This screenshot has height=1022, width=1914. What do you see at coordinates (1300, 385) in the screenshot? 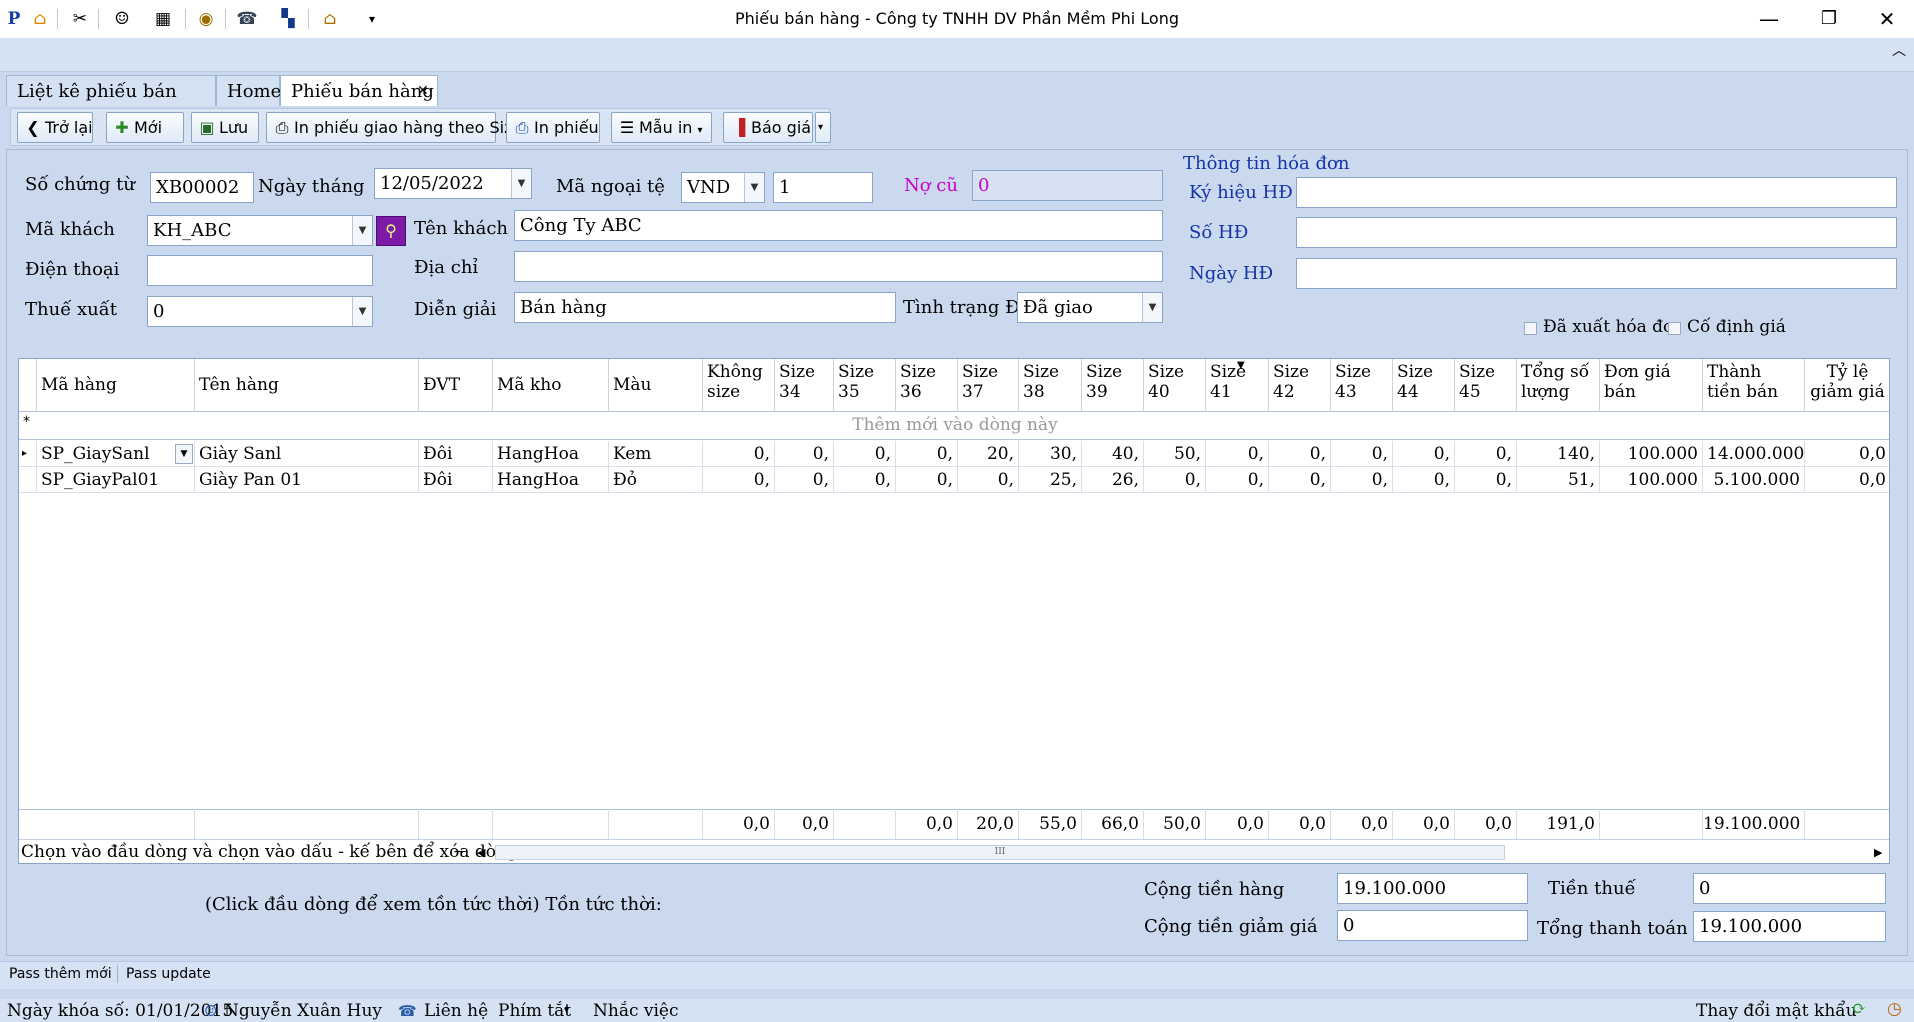
I see `column-header: Size 42` at bounding box center [1300, 385].